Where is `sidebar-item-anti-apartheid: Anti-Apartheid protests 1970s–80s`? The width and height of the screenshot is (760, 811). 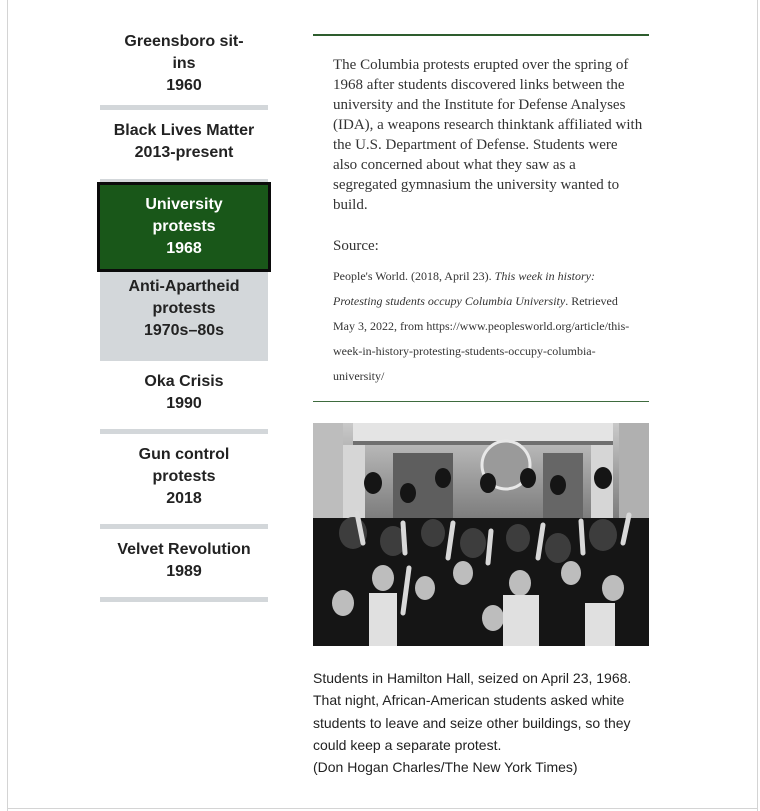 sidebar-item-anti-apartheid: Anti-Apartheid protests 1970s–80s is located at coordinates (184, 316).